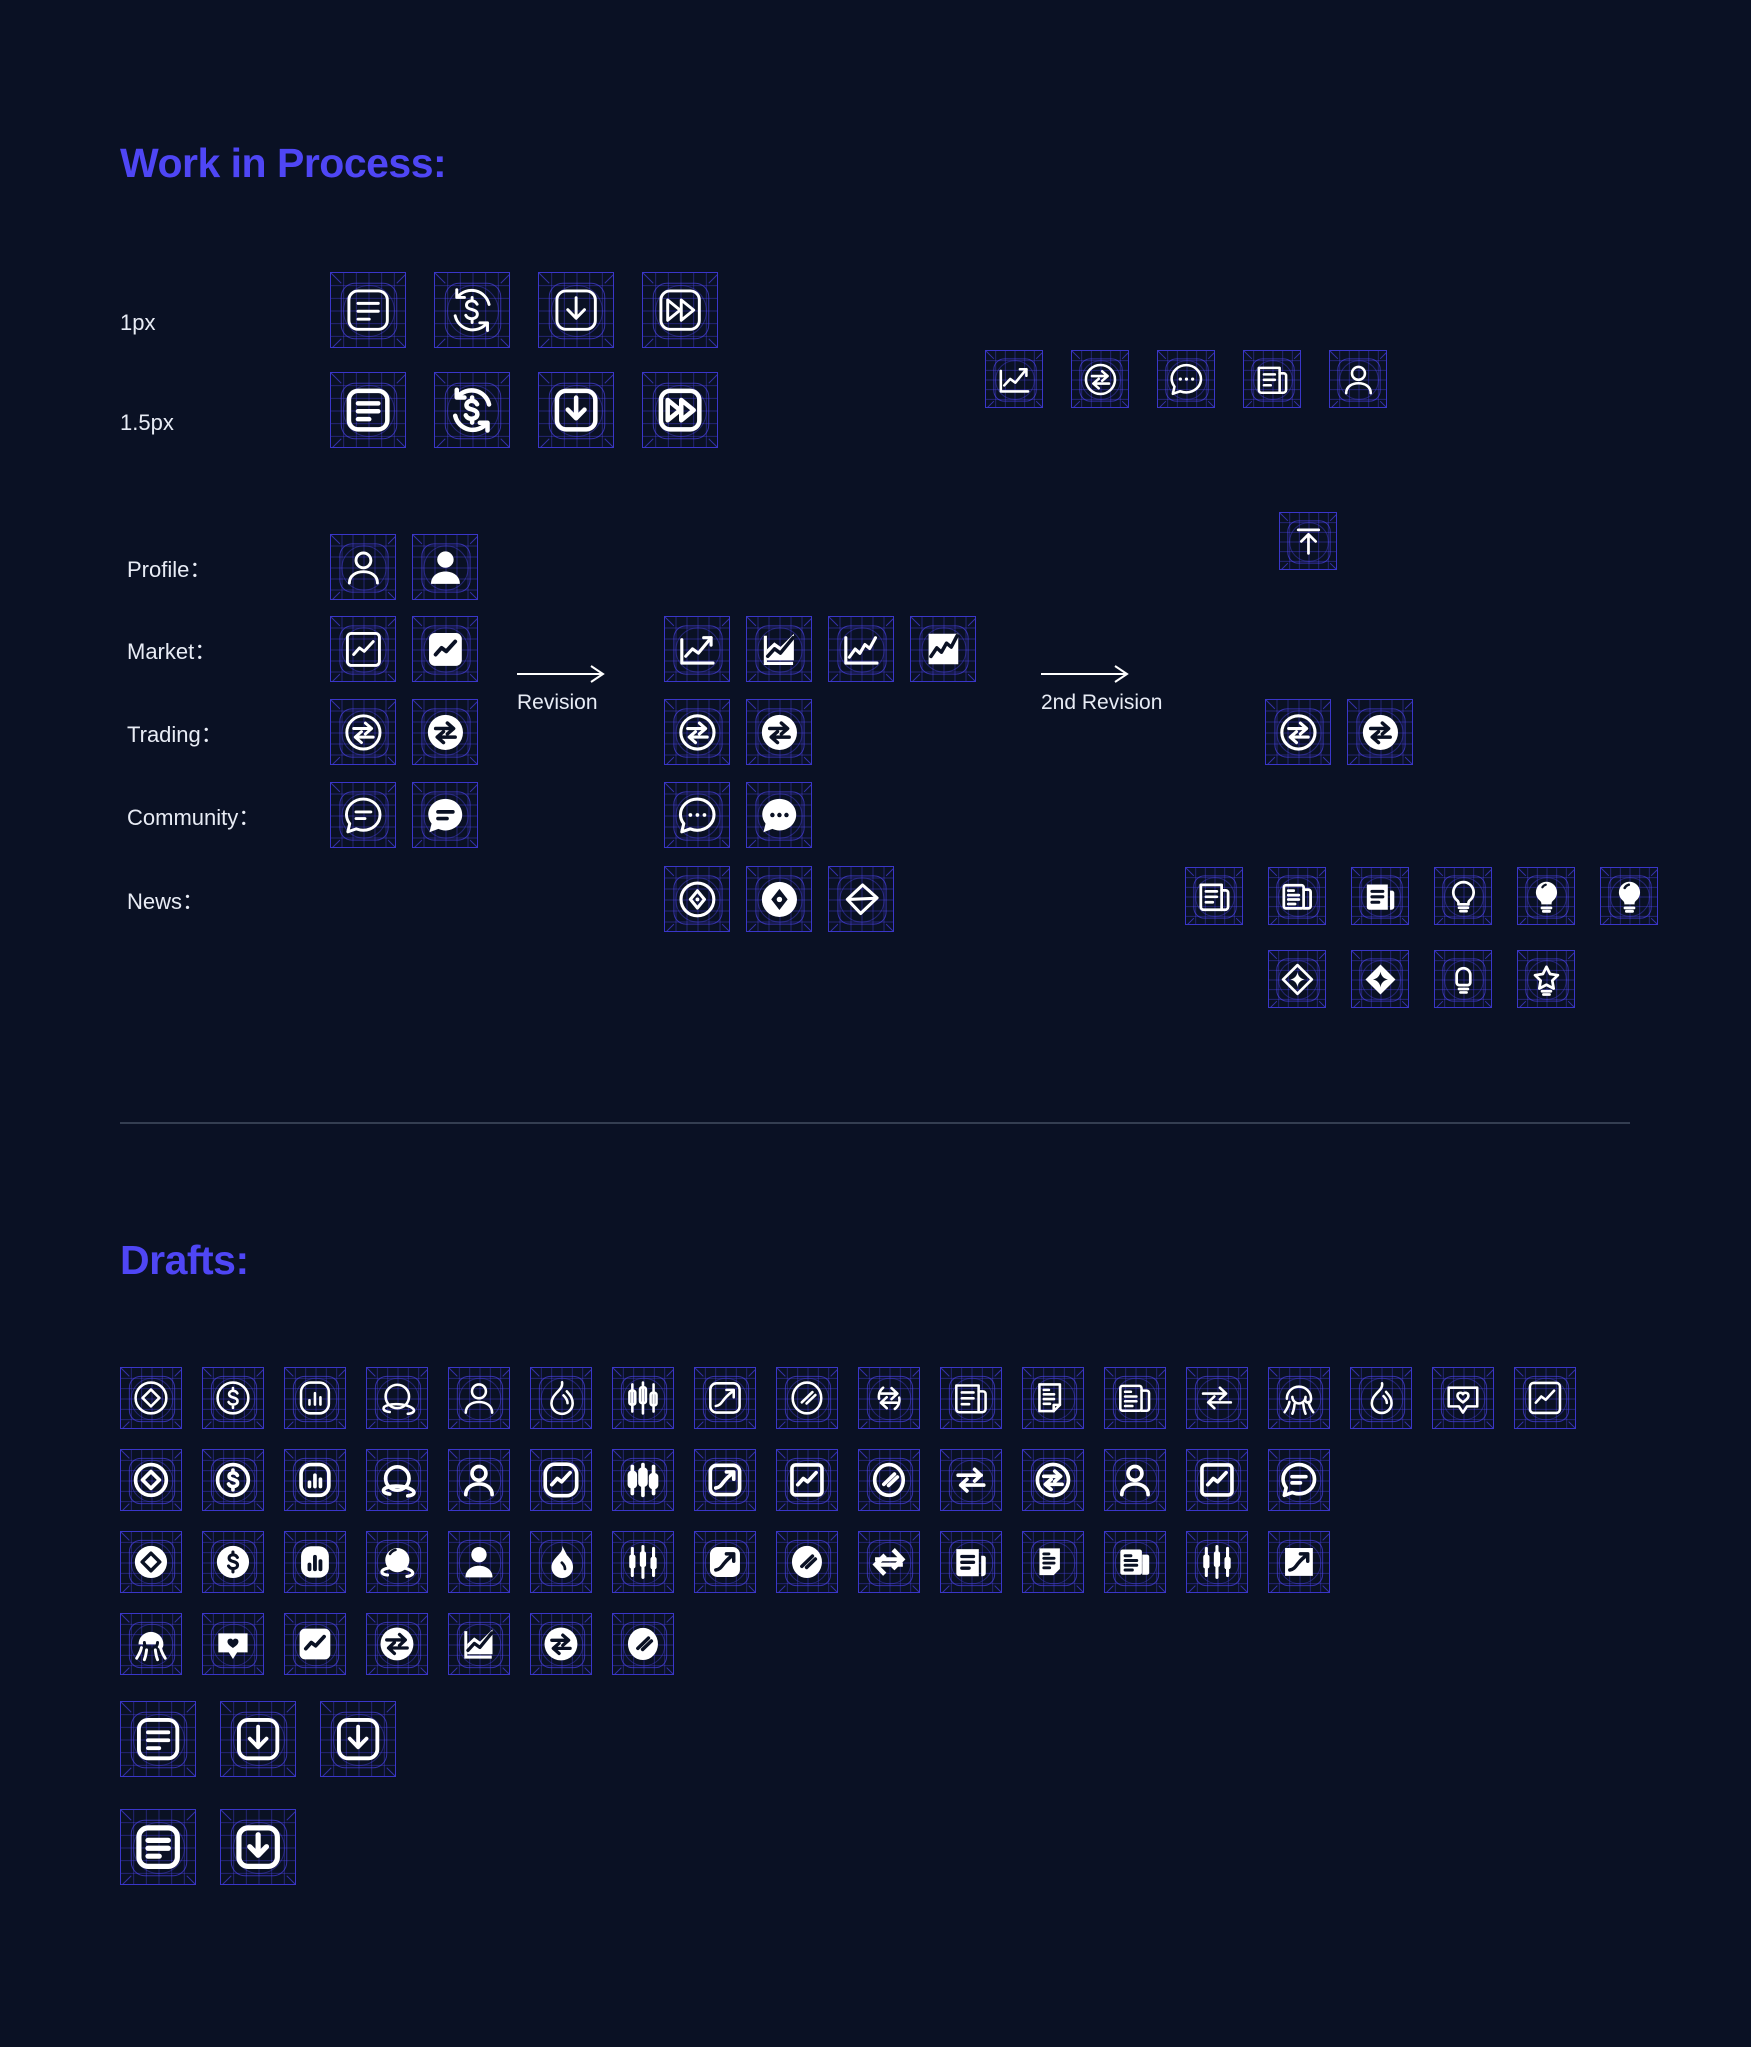 This screenshot has width=1751, height=2047. What do you see at coordinates (861, 649) in the screenshot?
I see `chart-zigzag-outline-icon` at bounding box center [861, 649].